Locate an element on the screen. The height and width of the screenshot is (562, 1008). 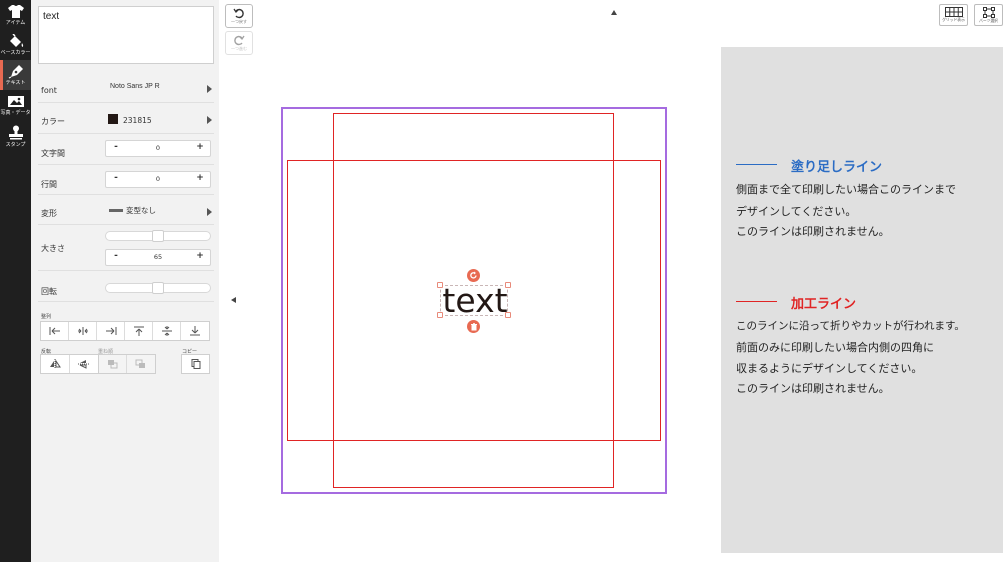
parts-select-icon is located at coordinates (988, 12).